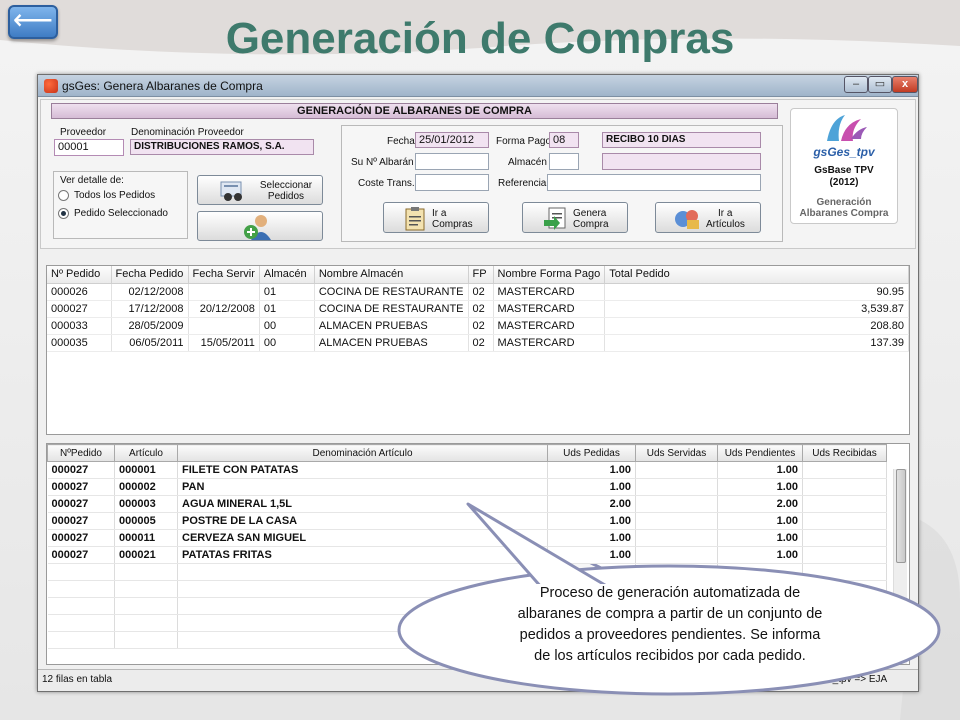  I want to click on close-button: x, so click(905, 84).